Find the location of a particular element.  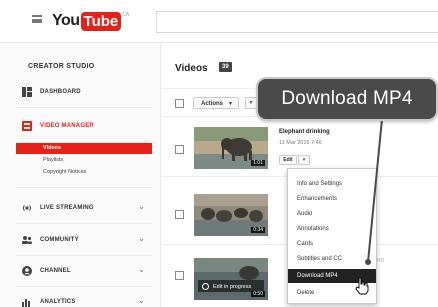

callout-text: Download MP4 is located at coordinates (347, 98).